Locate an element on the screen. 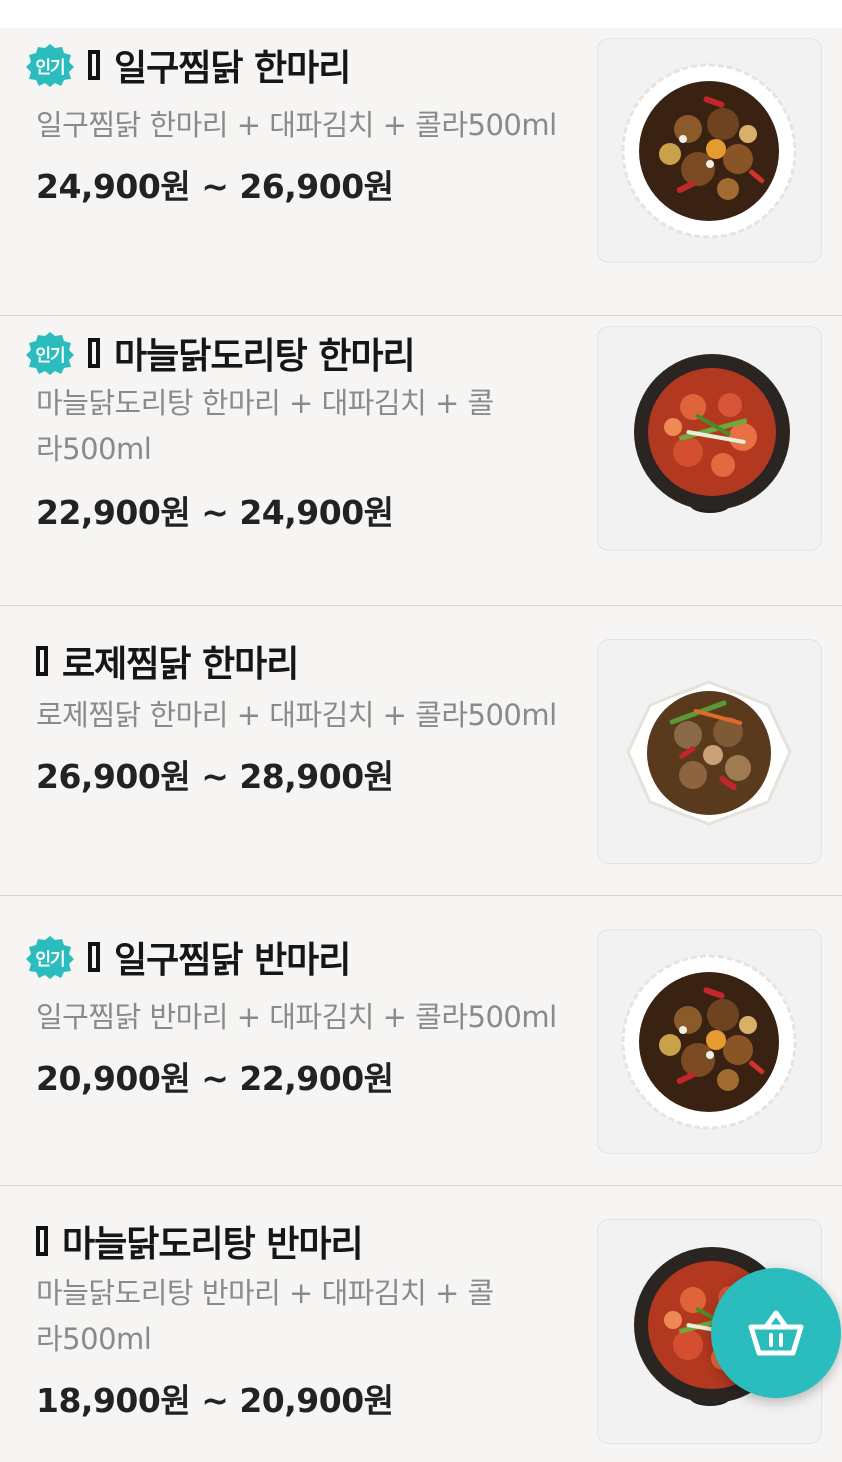 The width and height of the screenshot is (842, 1462). menu-item-name-row: 인기 마늘닭도리탕 한마리 is located at coordinates (220, 353).